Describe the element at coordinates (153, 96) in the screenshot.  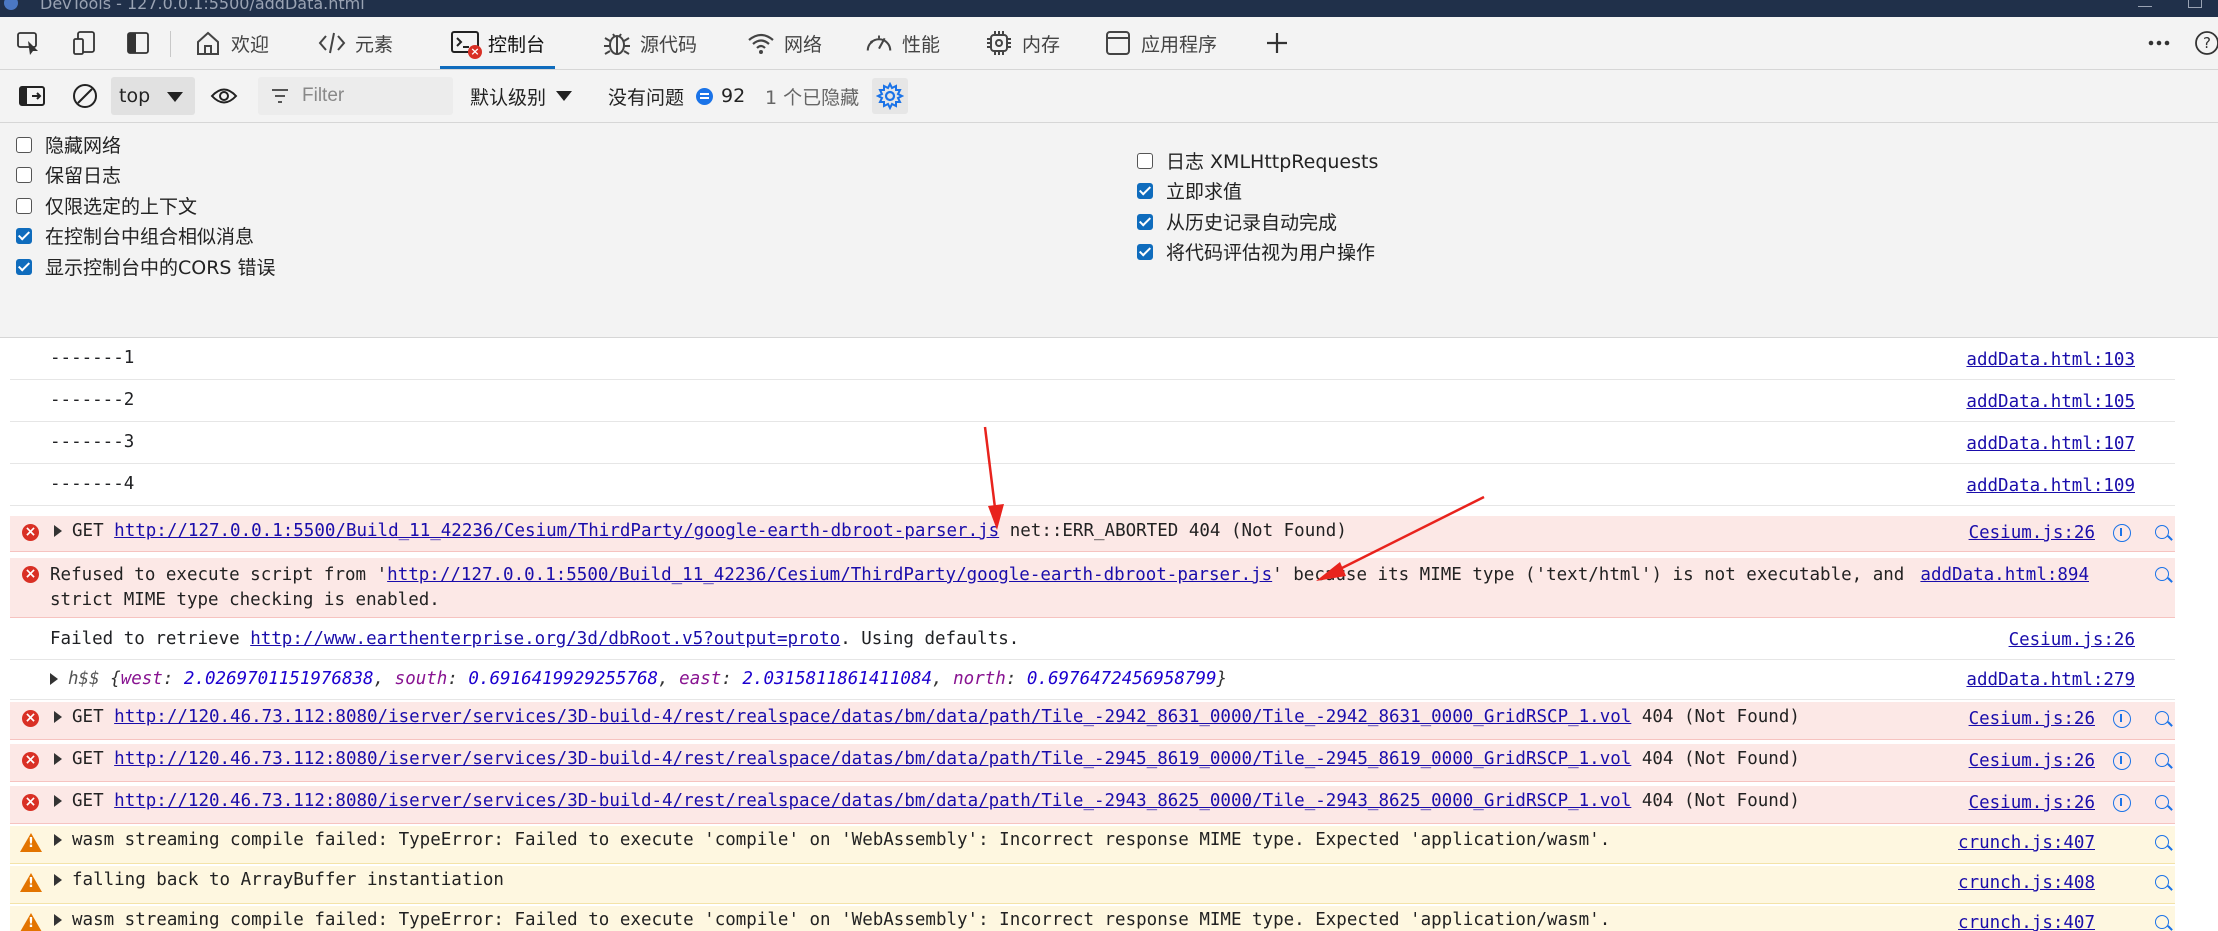
I see `context-selector: top` at that location.